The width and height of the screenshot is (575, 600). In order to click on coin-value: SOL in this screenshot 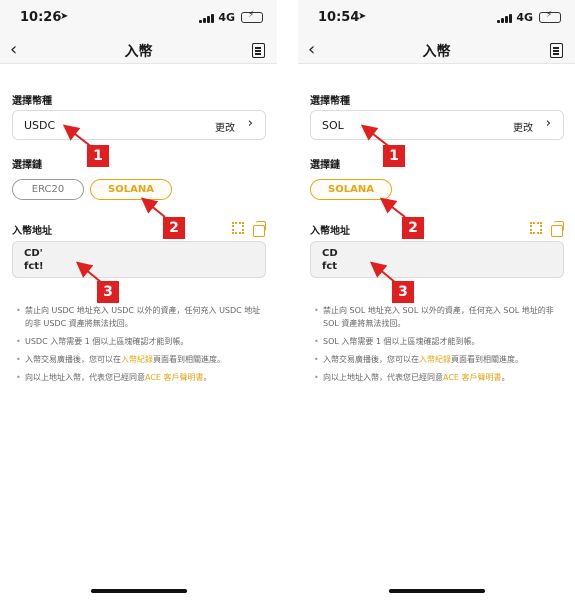, I will do `click(333, 125)`.